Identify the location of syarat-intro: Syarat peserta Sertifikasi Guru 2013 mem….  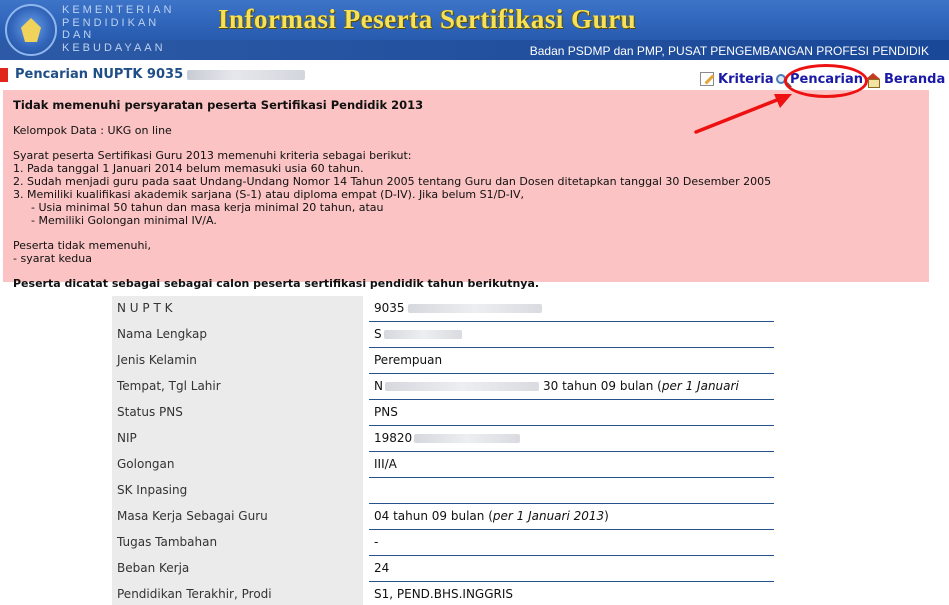
(212, 155).